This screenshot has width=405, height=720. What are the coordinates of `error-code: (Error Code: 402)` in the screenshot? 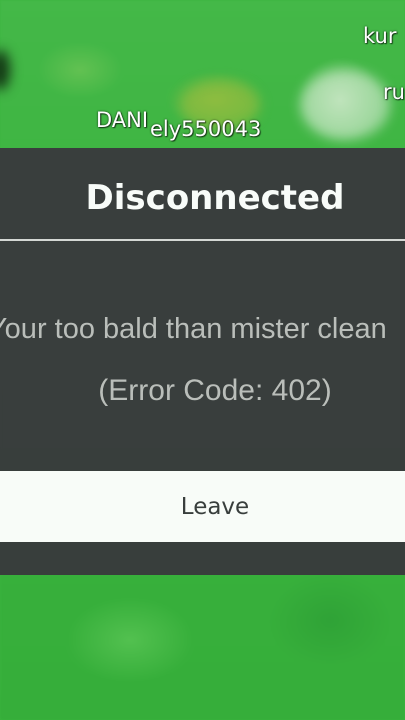 It's located at (215, 390).